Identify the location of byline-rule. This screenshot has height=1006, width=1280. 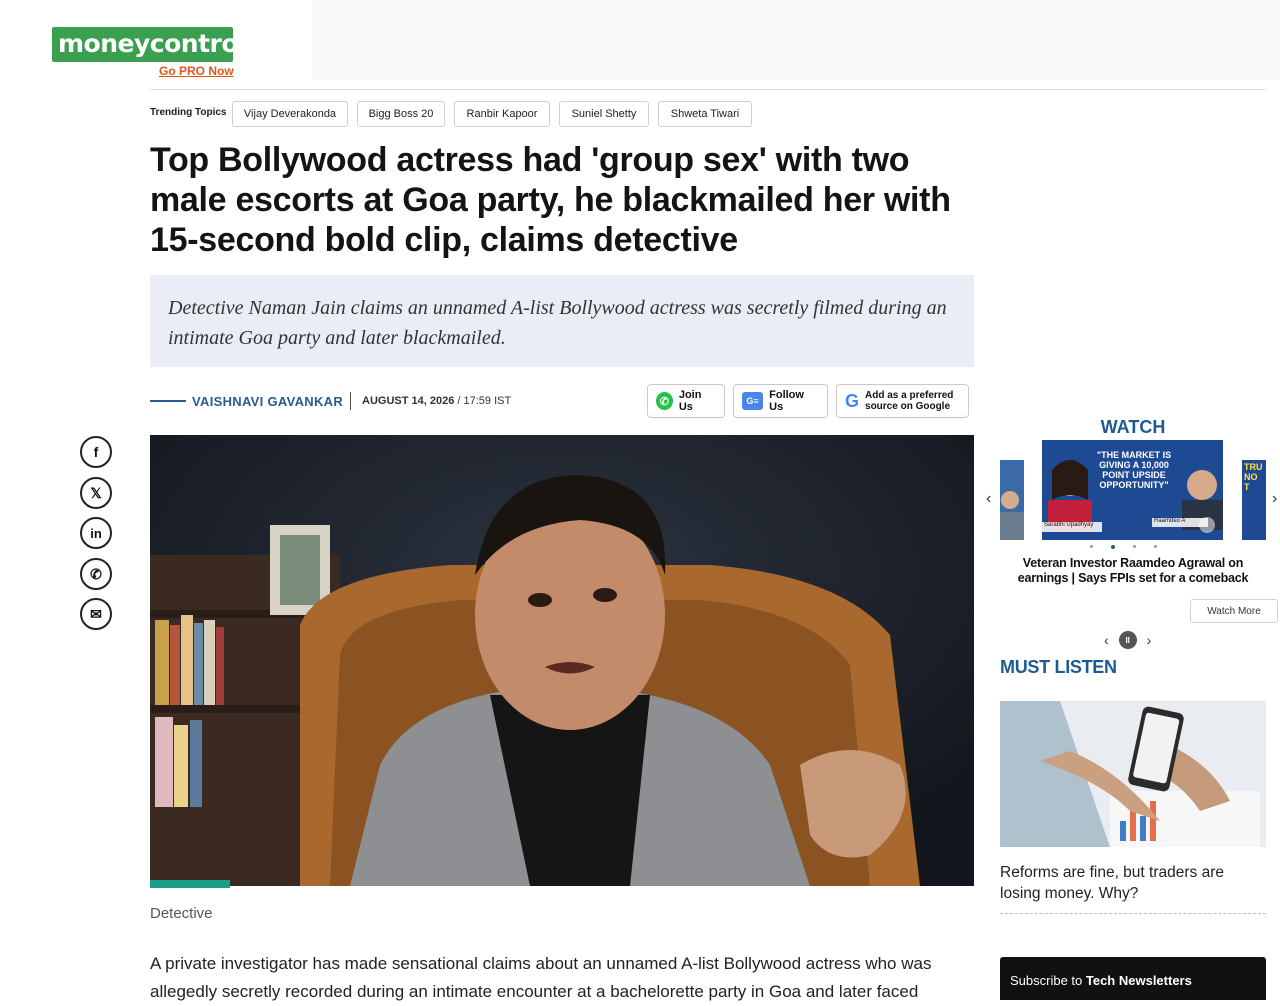
(168, 401).